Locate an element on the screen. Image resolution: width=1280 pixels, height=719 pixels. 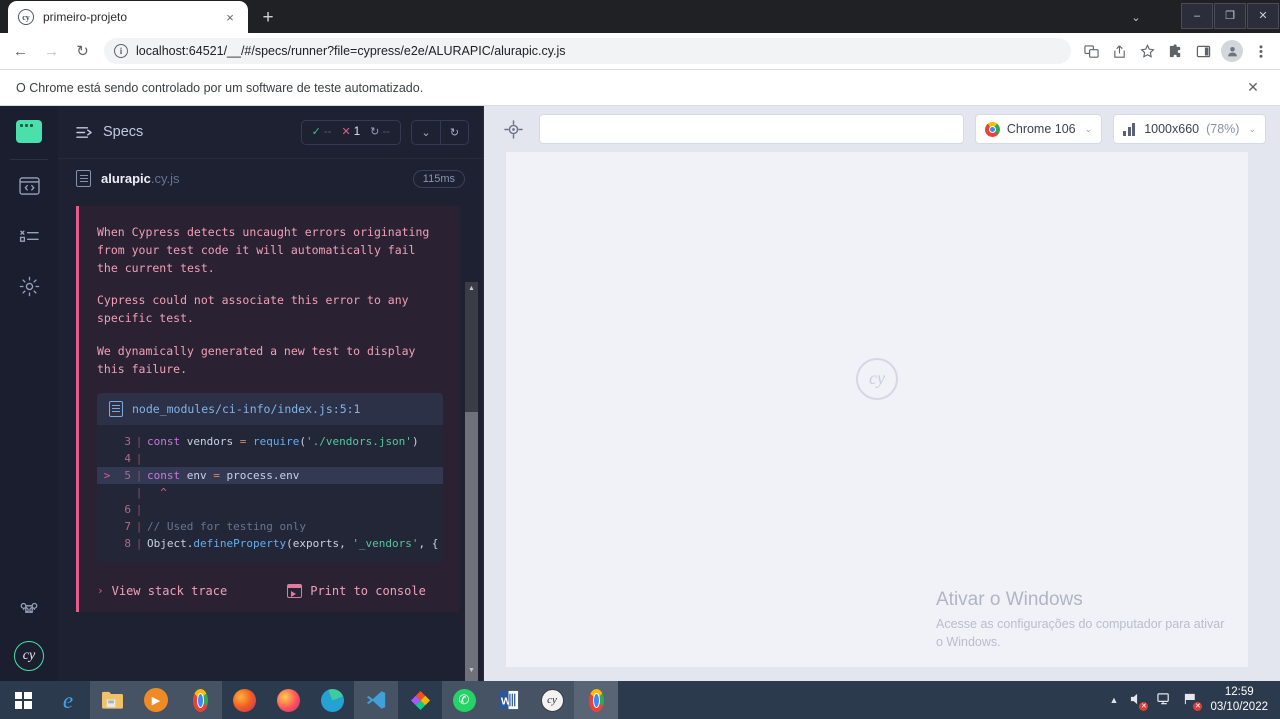
preview-toolbar: Chrome 106 ⌄ 1000x660 (78%) ⌄ is located at coordinates (882, 129).